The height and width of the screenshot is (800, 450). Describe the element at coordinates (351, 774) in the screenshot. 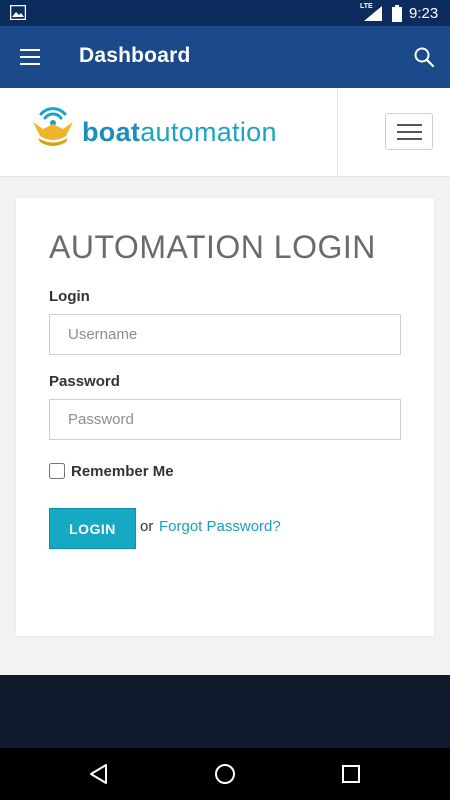

I see `recents-icon` at that location.